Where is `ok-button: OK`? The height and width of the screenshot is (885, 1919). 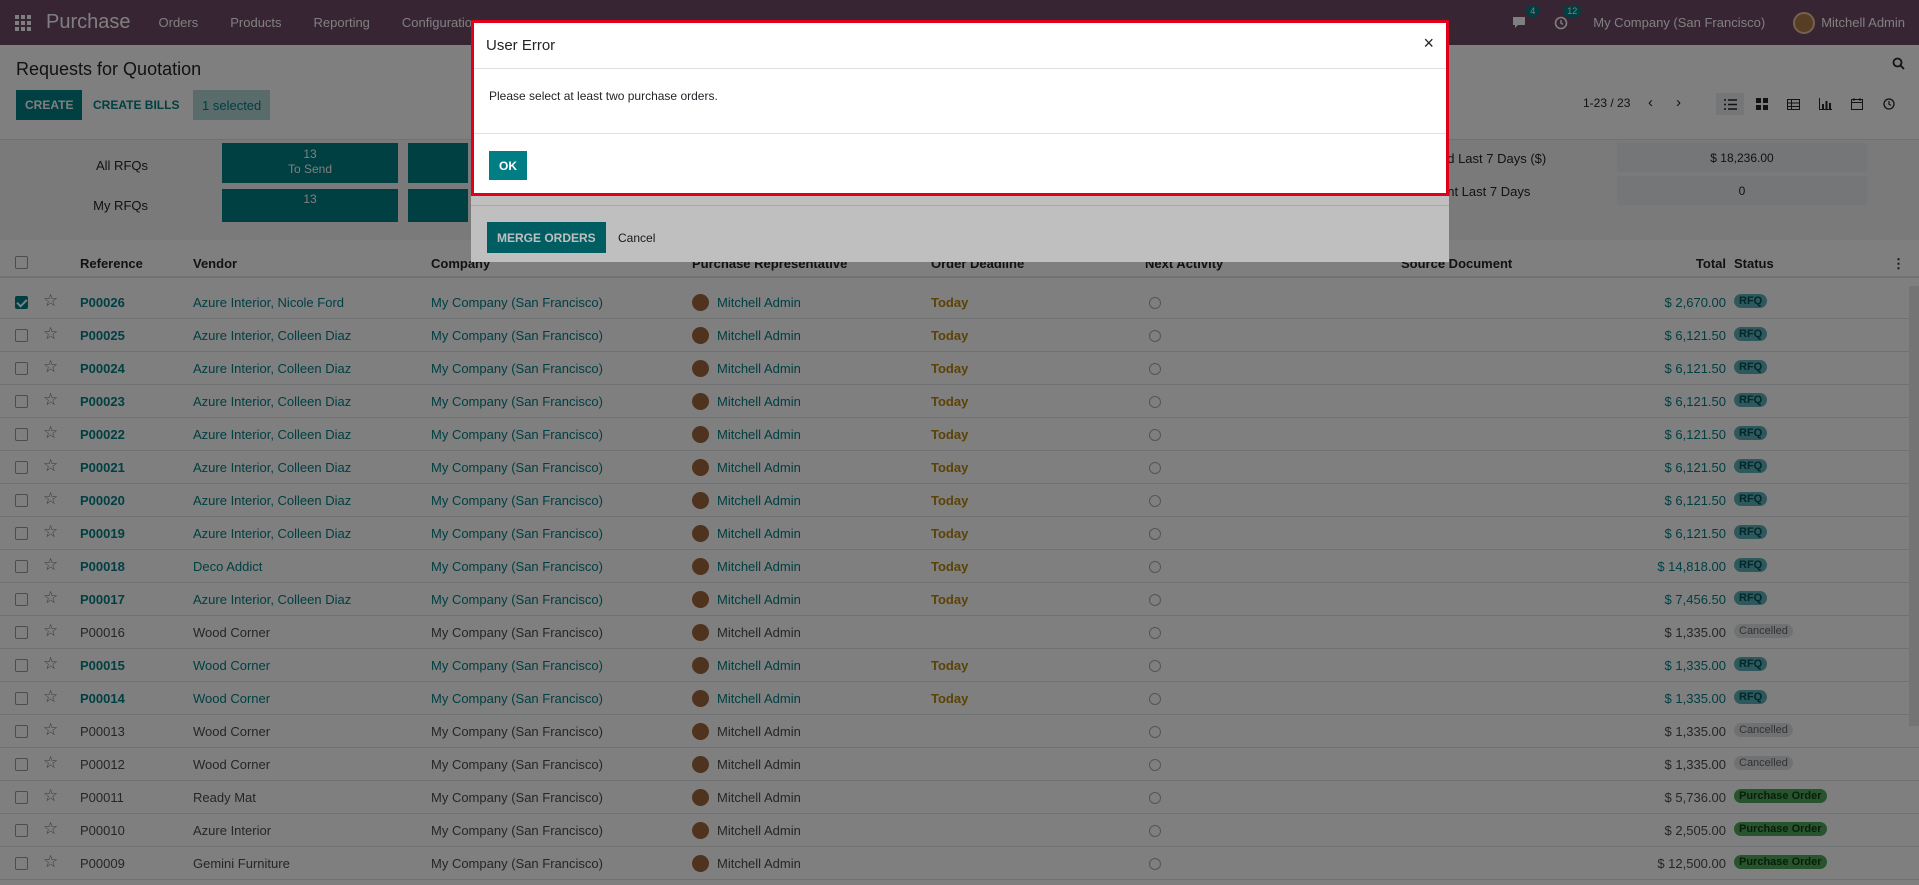
ok-button: OK is located at coordinates (508, 165).